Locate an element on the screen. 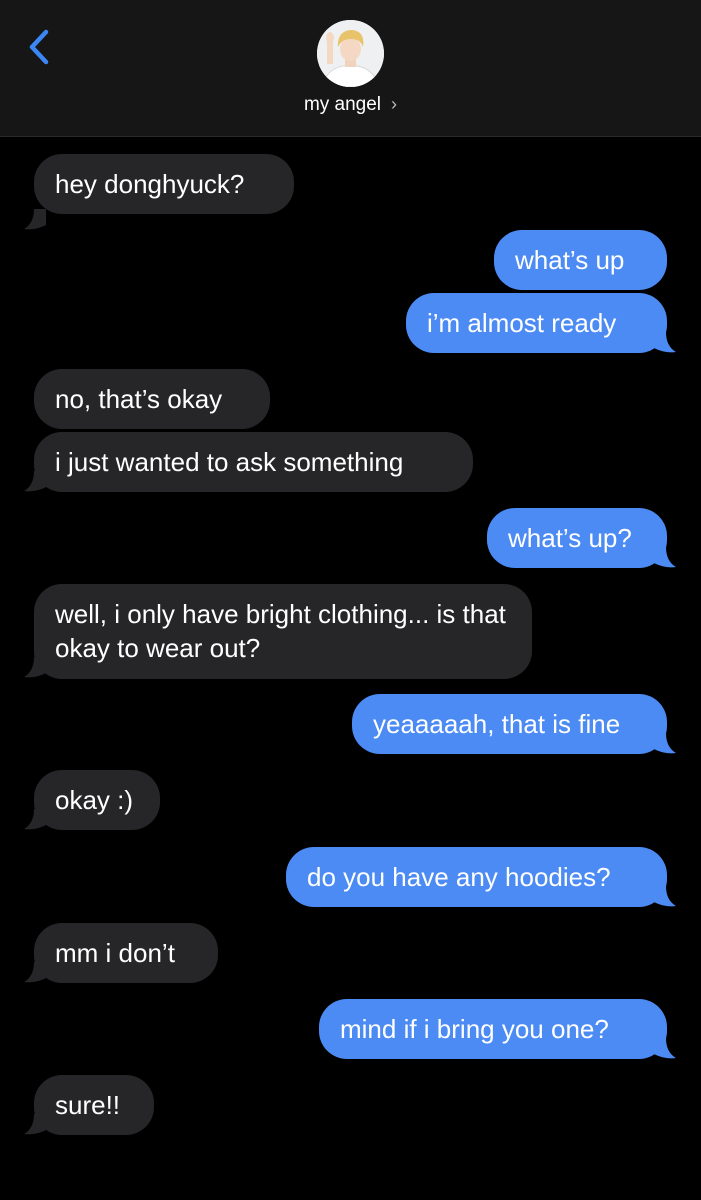  incoming-message-bubble: sure!! is located at coordinates (94, 1105).